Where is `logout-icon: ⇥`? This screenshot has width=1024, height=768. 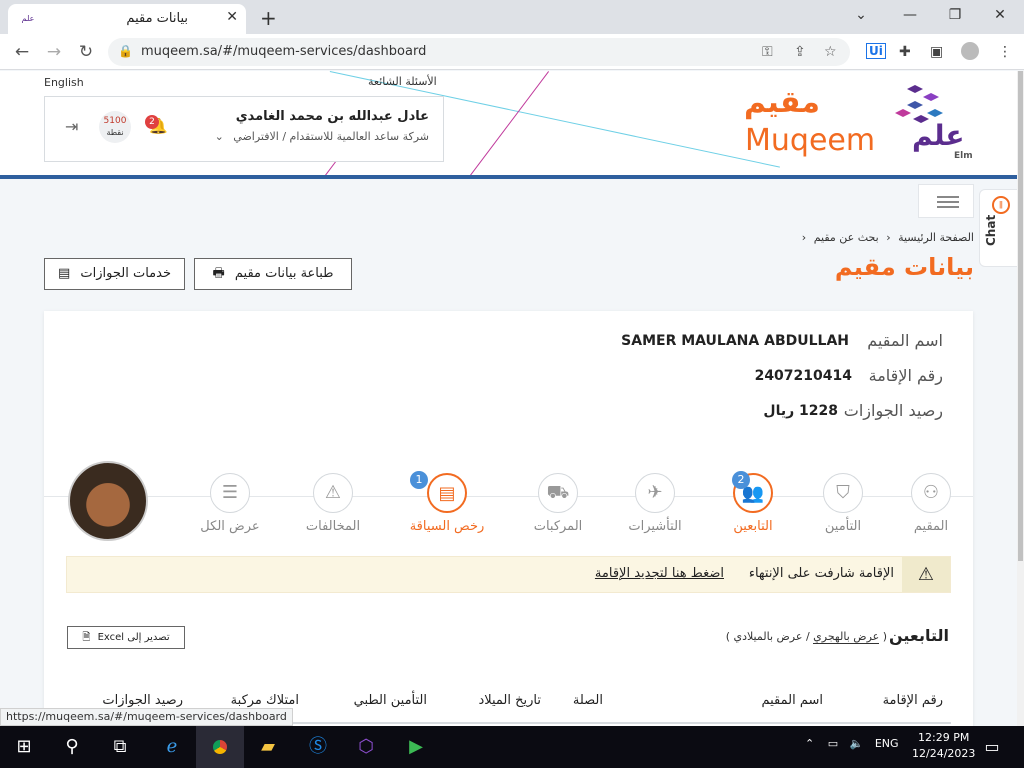
logout-icon: ⇥ is located at coordinates (71, 126).